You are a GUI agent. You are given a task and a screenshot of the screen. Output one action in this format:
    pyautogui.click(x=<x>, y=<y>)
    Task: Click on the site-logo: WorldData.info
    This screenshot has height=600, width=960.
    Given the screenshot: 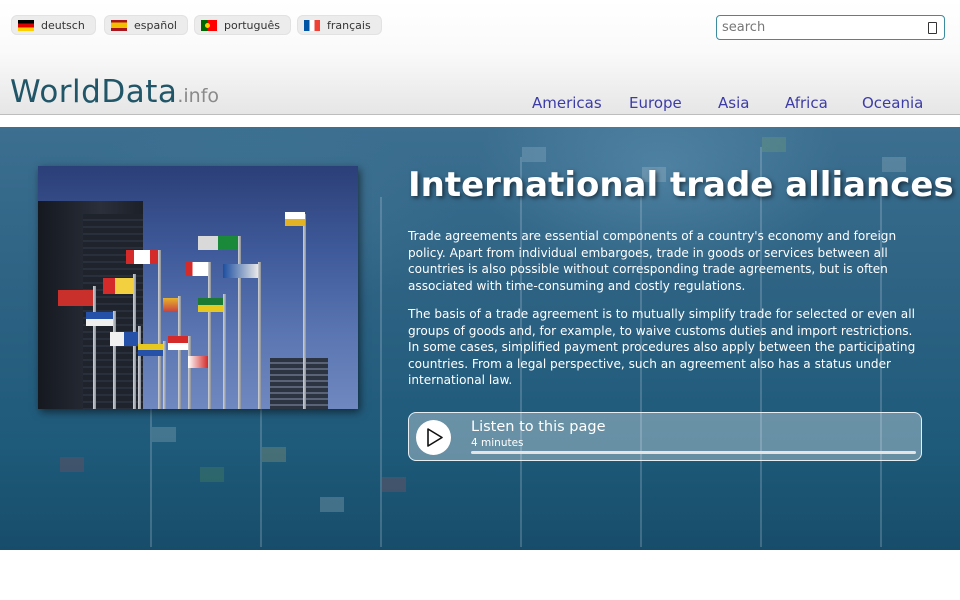 What is the action you would take?
    pyautogui.click(x=114, y=94)
    